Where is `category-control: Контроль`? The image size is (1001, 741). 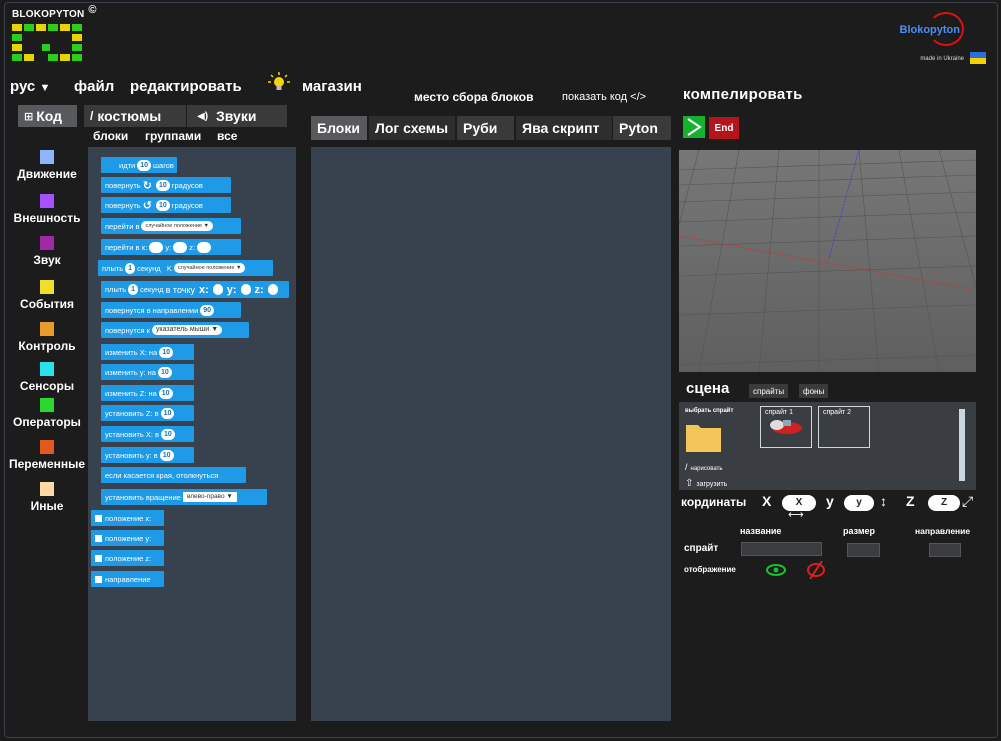 category-control: Контроль is located at coordinates (47, 337).